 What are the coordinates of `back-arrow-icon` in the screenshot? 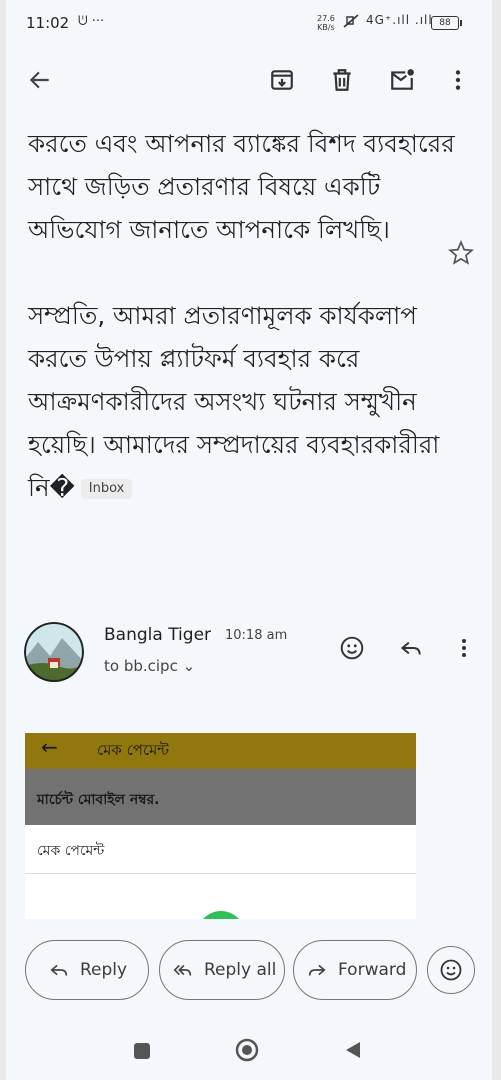 It's located at (39, 80).